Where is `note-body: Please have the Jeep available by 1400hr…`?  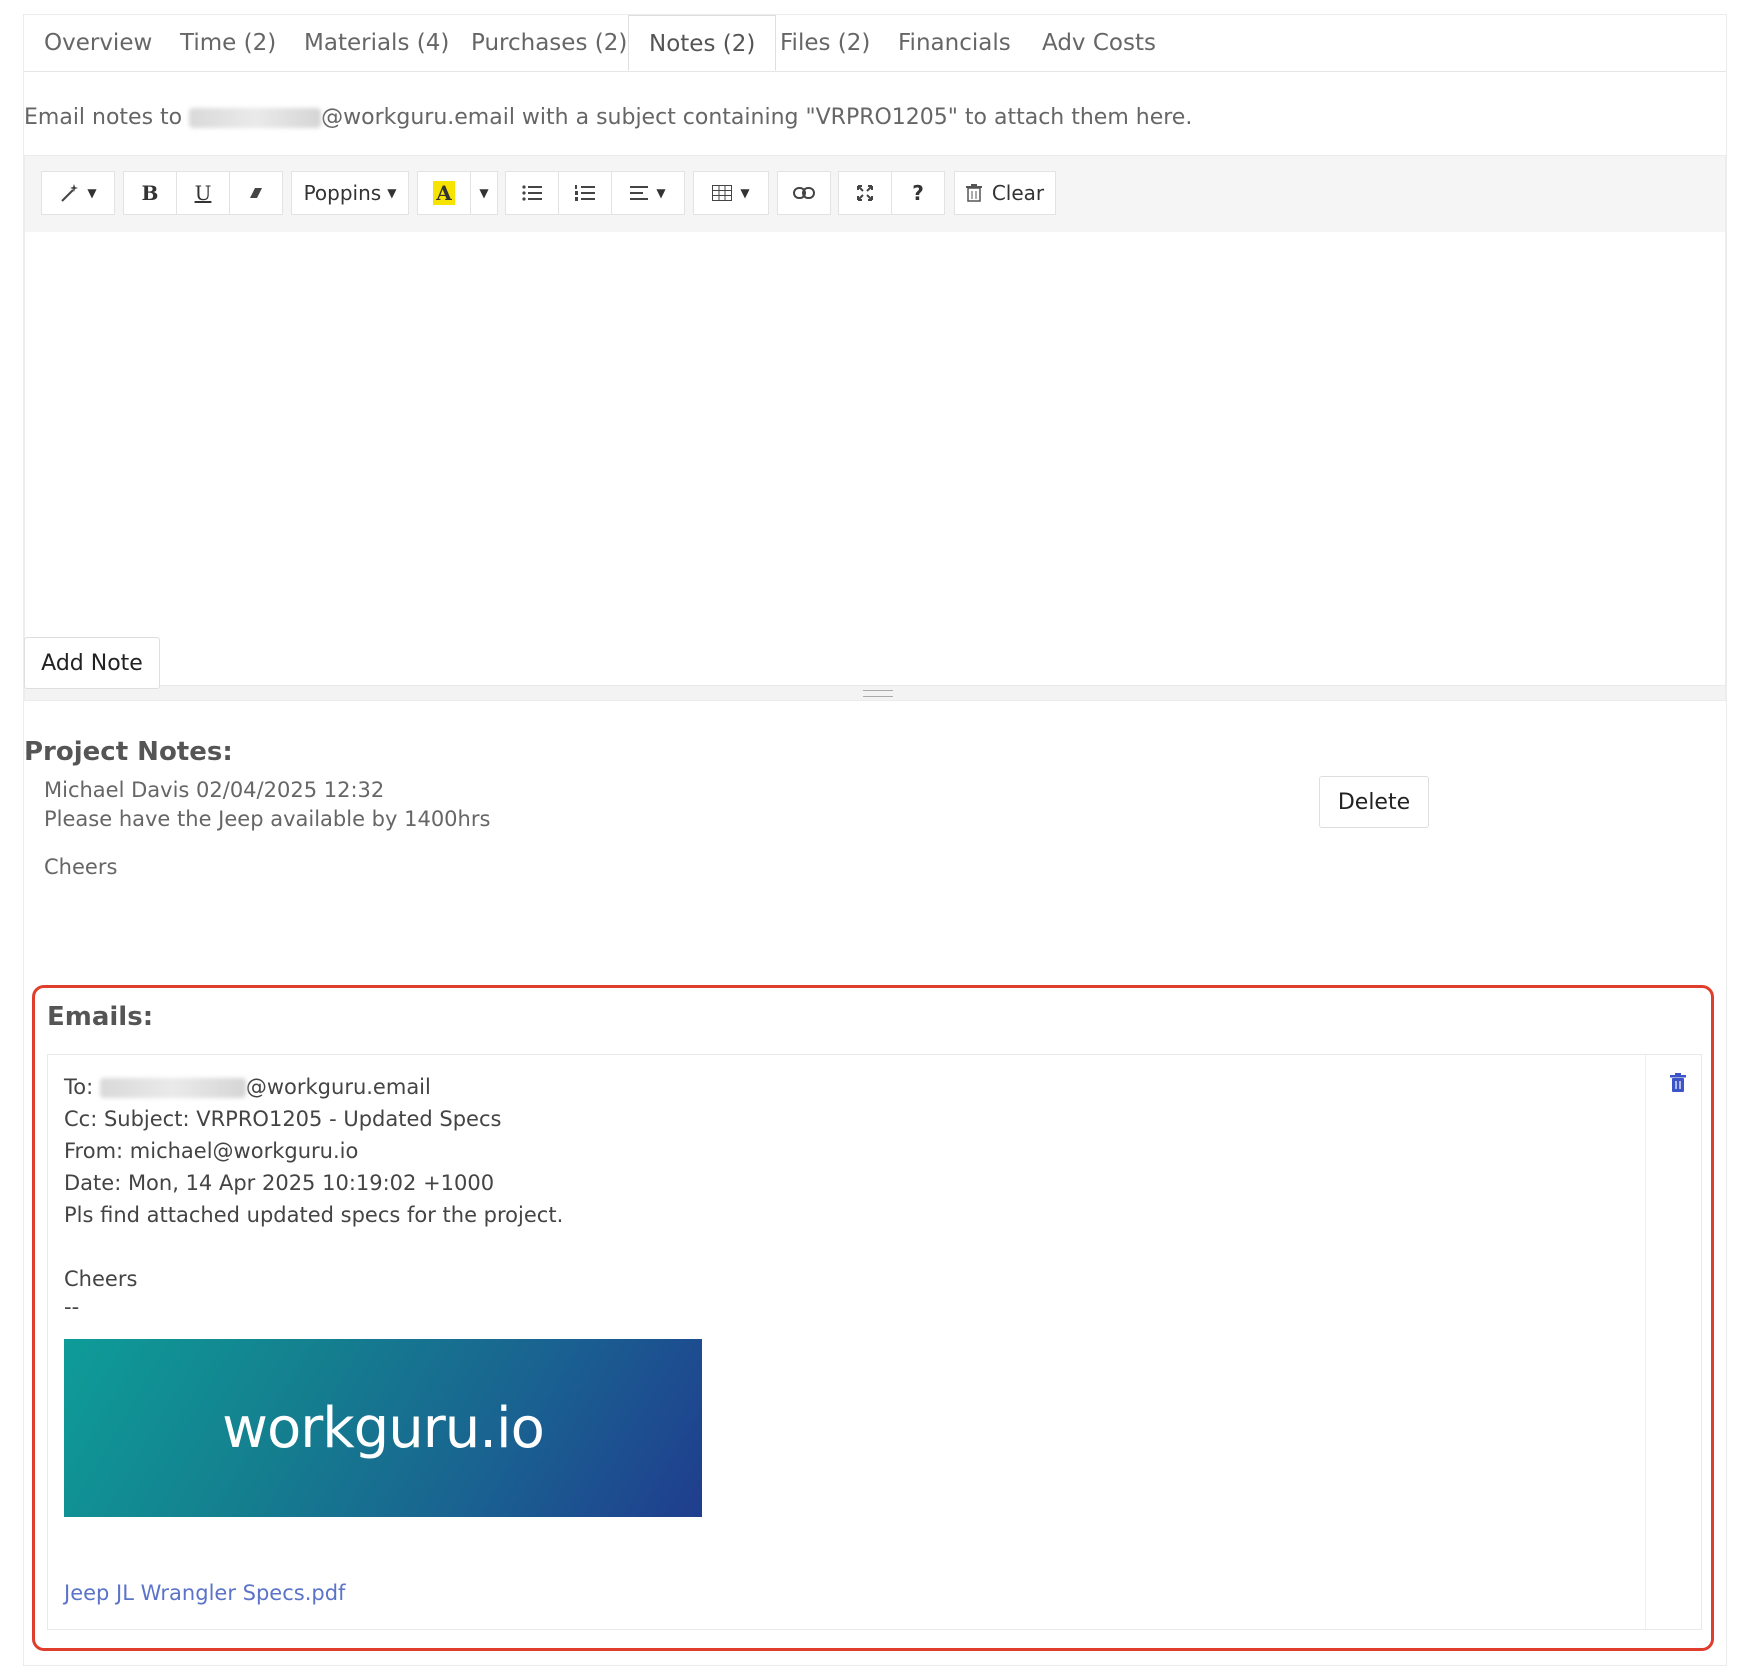
note-body: Please have the Jeep available by 1400hr… is located at coordinates (267, 819).